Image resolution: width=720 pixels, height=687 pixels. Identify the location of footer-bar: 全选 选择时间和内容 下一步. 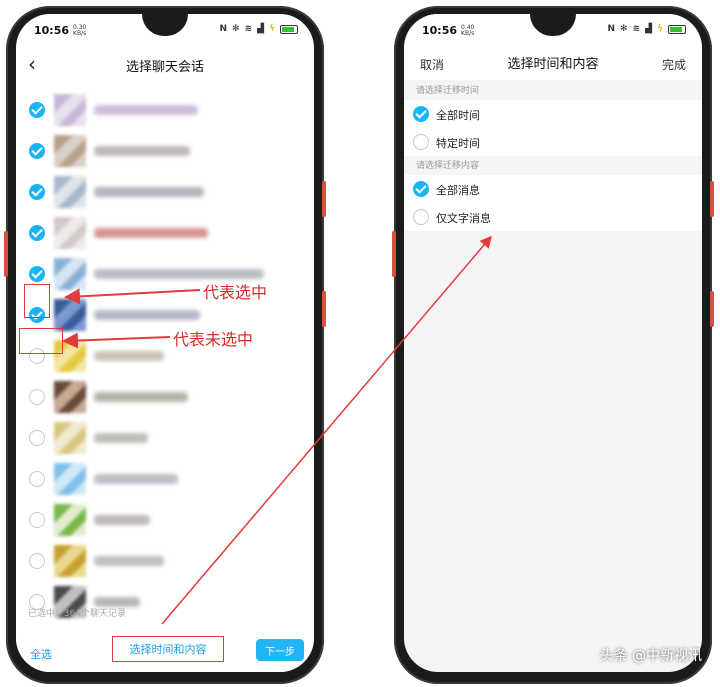
(165, 649).